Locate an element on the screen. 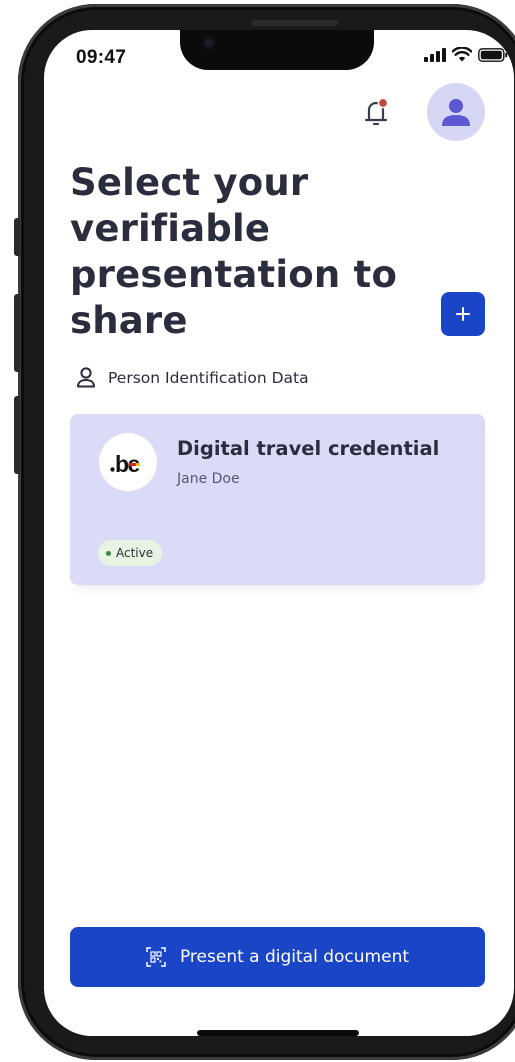 This screenshot has width=515, height=1062. speaker-grille is located at coordinates (295, 23).